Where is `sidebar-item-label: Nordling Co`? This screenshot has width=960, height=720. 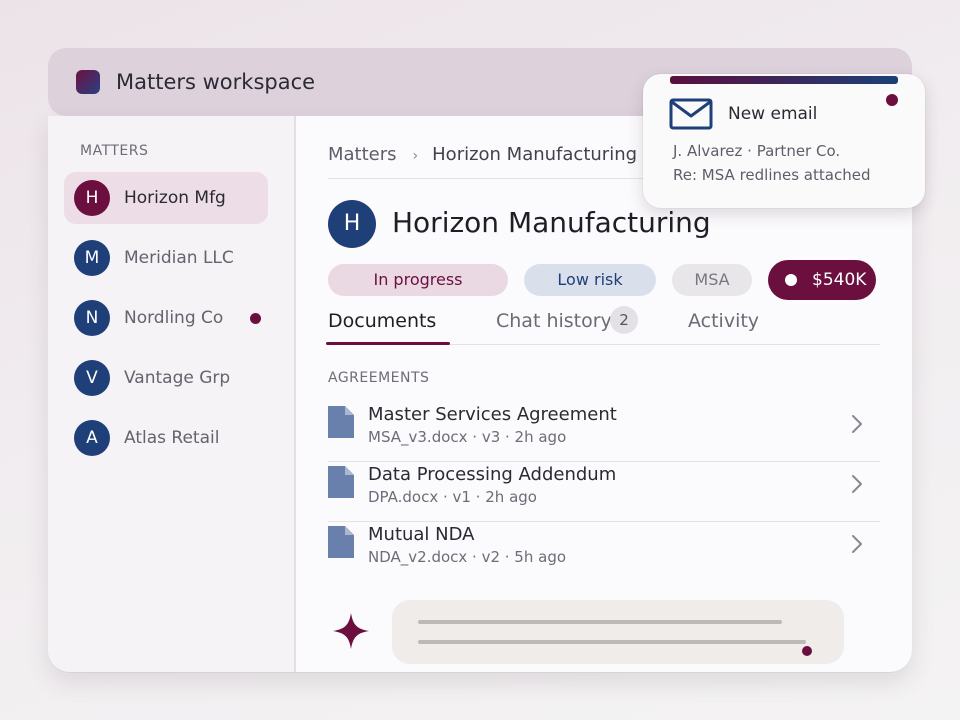
sidebar-item-label: Nordling Co is located at coordinates (174, 318).